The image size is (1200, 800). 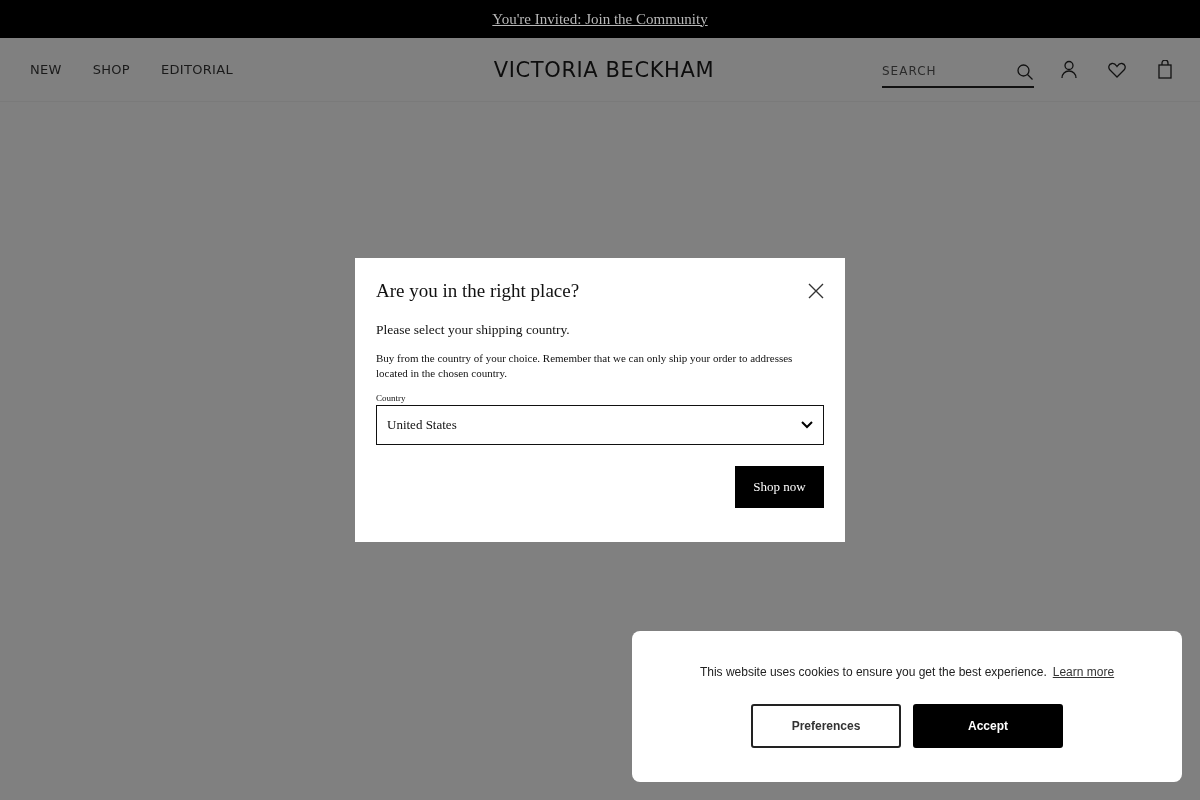 I want to click on chevron-icon, so click(x=807, y=425).